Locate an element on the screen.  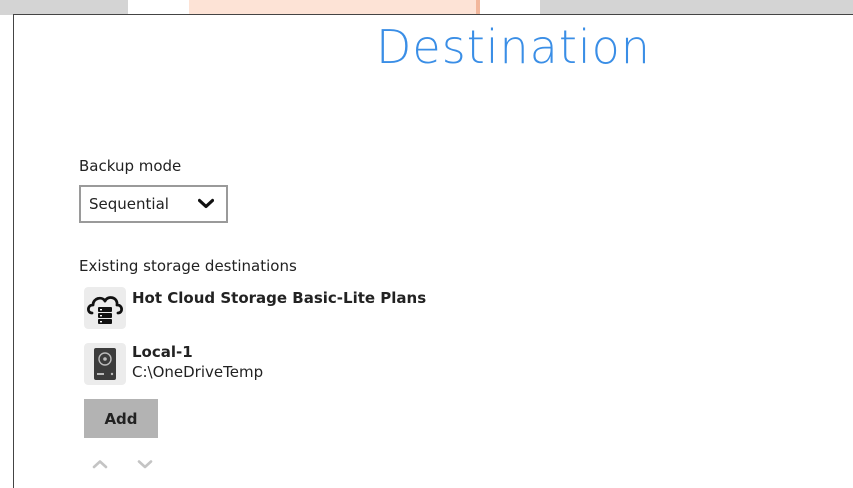
tab-next is located at coordinates (696, 7).